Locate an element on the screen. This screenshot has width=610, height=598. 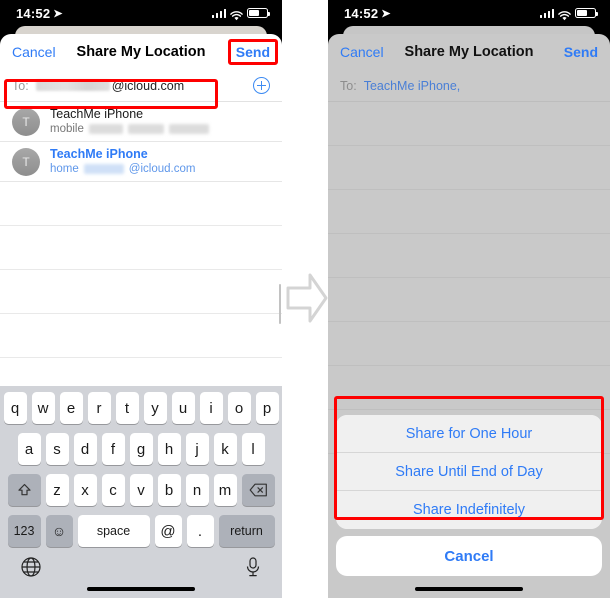
globe-keyboard-icon is located at coordinates (31, 567).